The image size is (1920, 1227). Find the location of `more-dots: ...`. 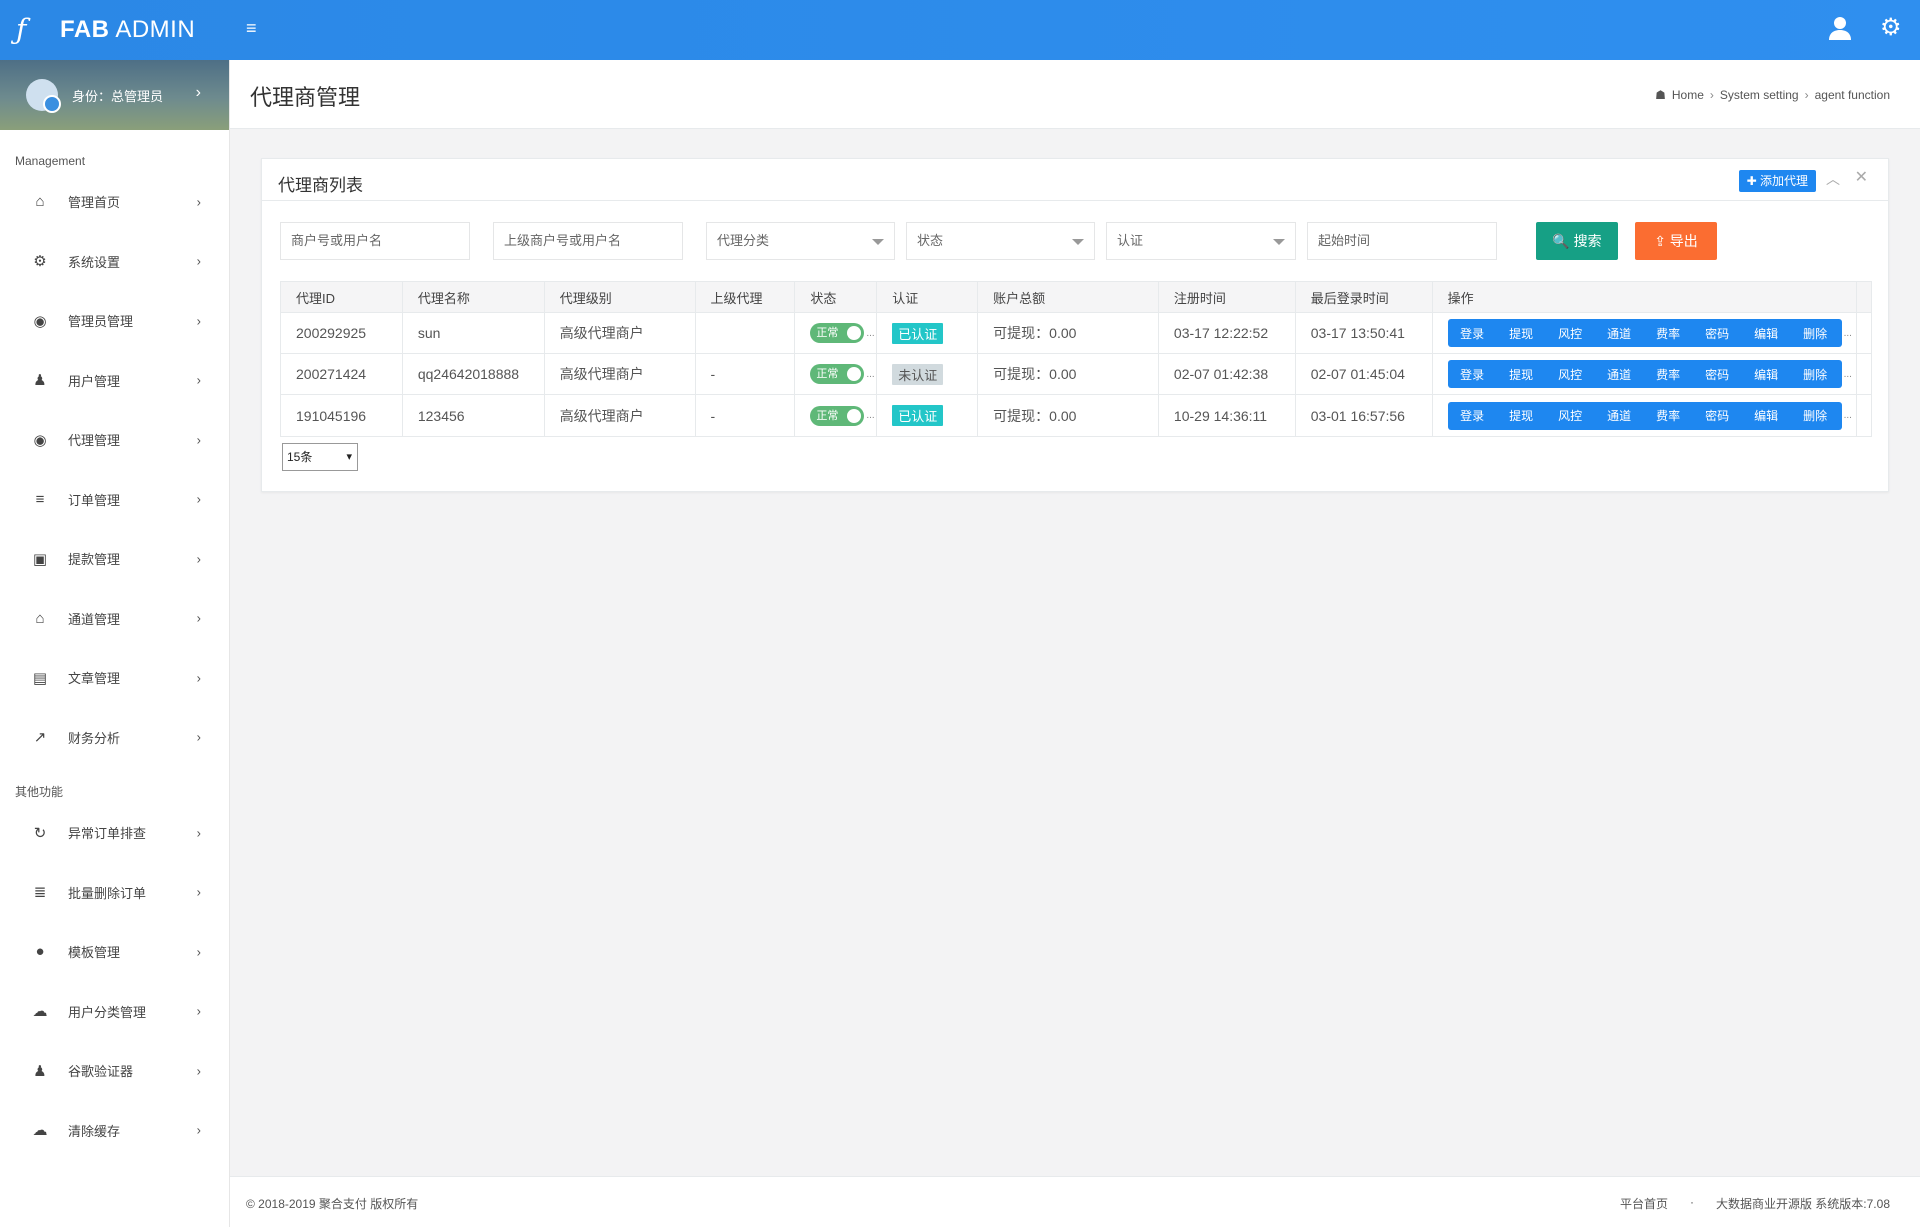

more-dots: ... is located at coordinates (1847, 333).